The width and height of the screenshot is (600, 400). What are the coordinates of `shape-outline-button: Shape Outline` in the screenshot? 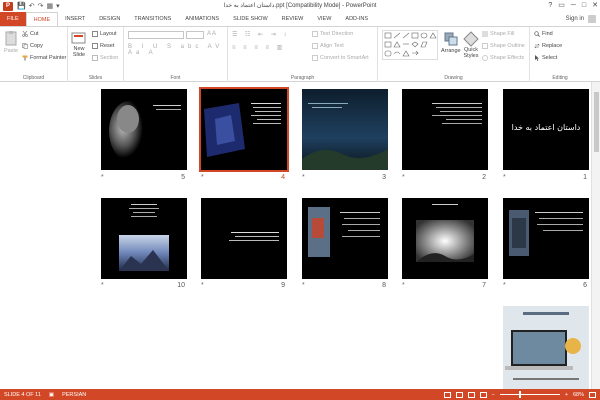 It's located at (503, 46).